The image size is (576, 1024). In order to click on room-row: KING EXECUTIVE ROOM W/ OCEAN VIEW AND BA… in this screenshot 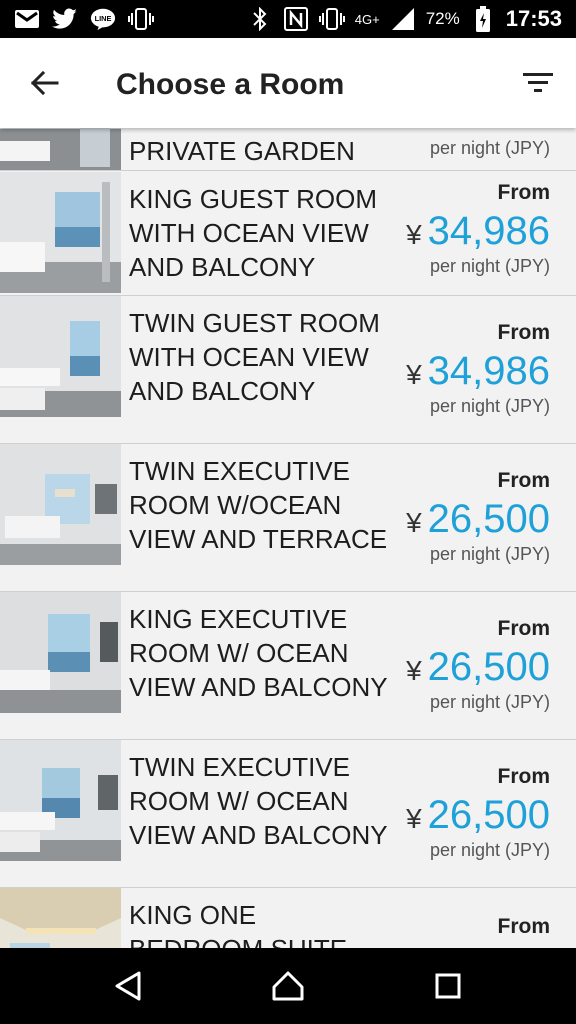, I will do `click(288, 666)`.